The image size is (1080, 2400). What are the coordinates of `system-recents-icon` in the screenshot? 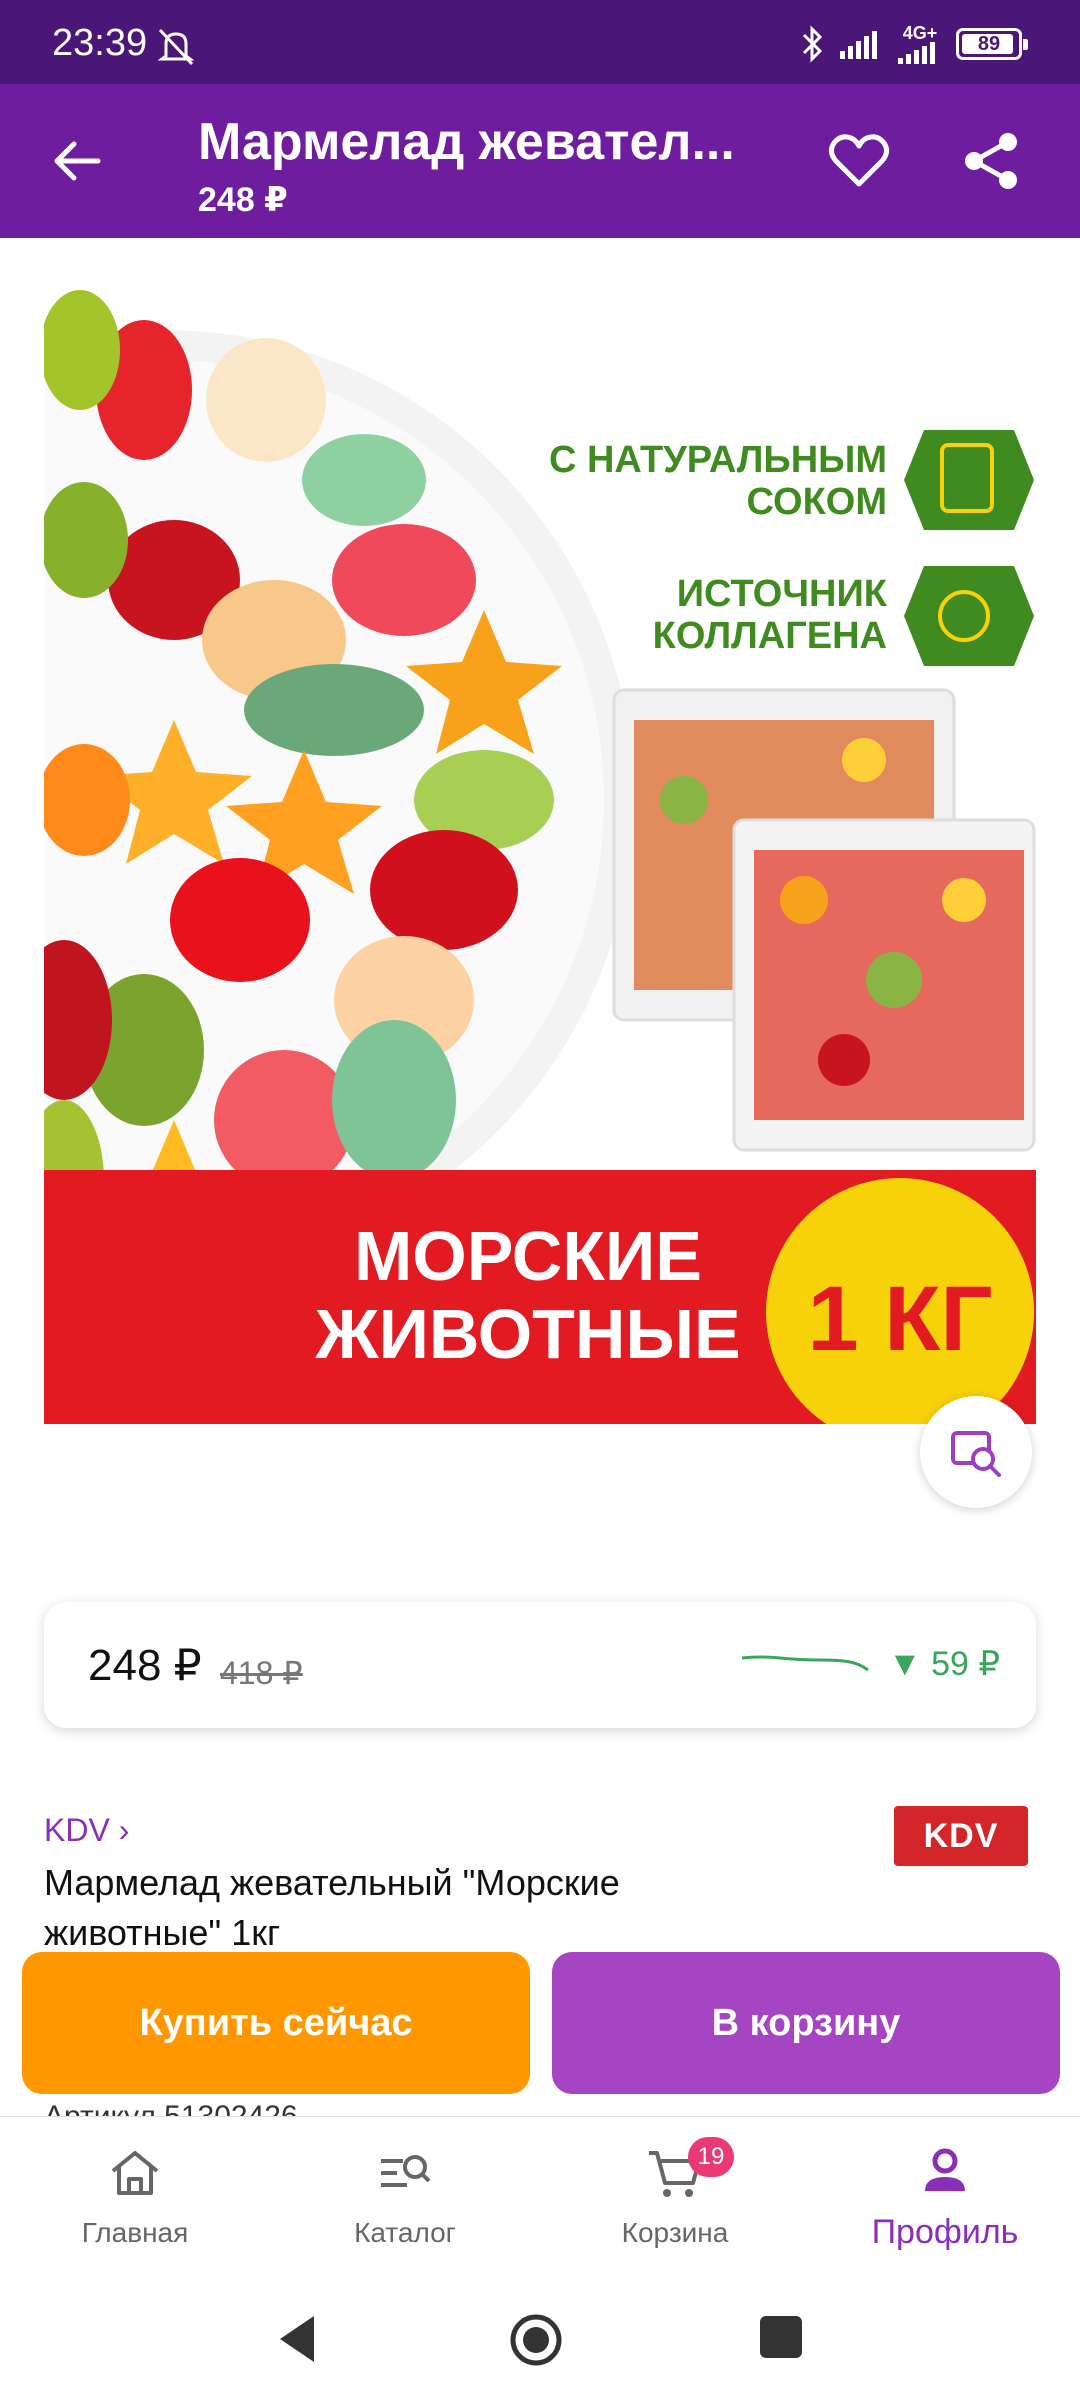 It's located at (781, 2337).